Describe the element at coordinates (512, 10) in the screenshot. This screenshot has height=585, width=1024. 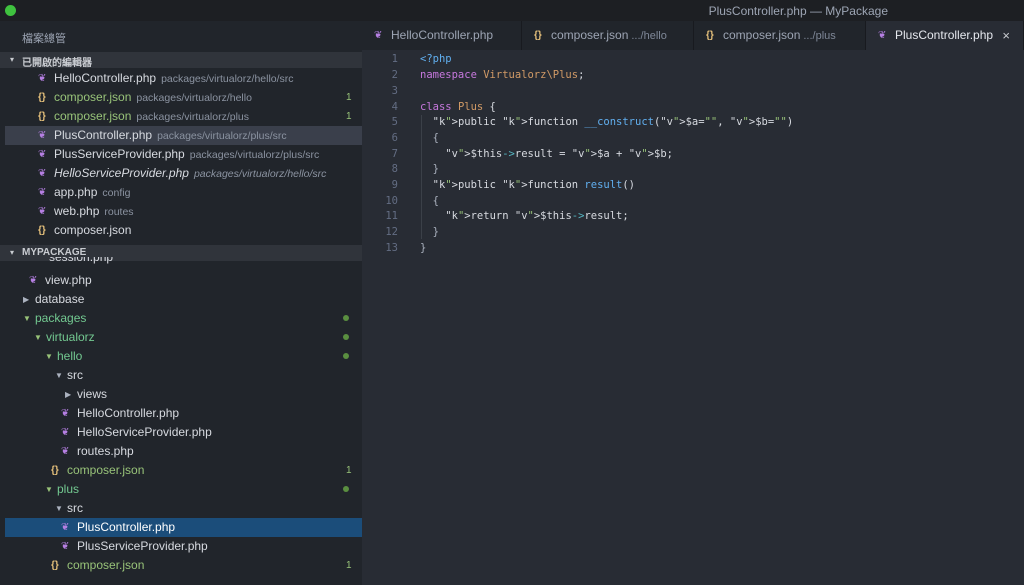
I see `title-bar: PlusController.php — MyPackage` at that location.